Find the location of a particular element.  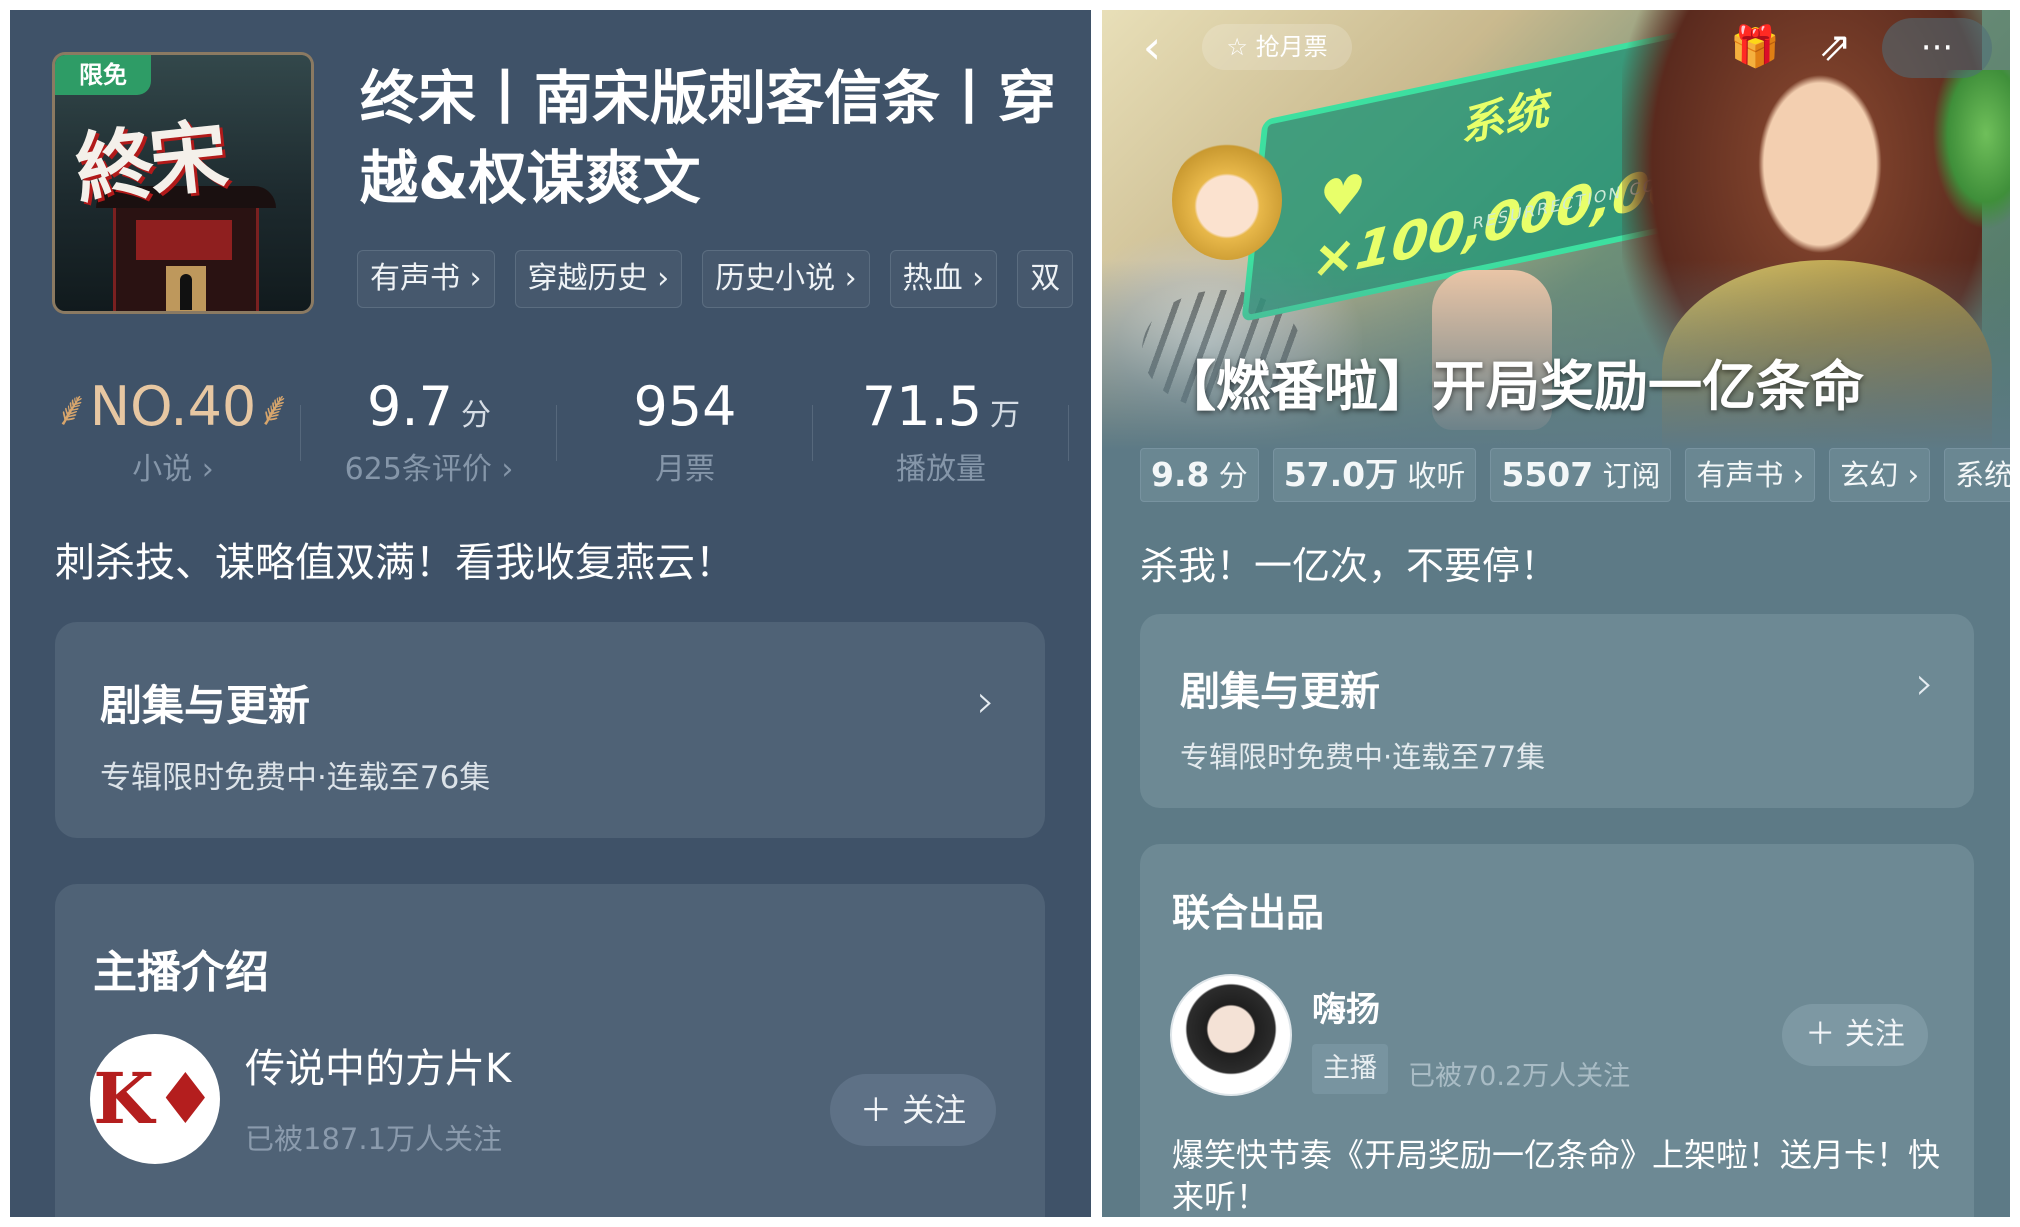

score-unit: 分 is located at coordinates (475, 415).